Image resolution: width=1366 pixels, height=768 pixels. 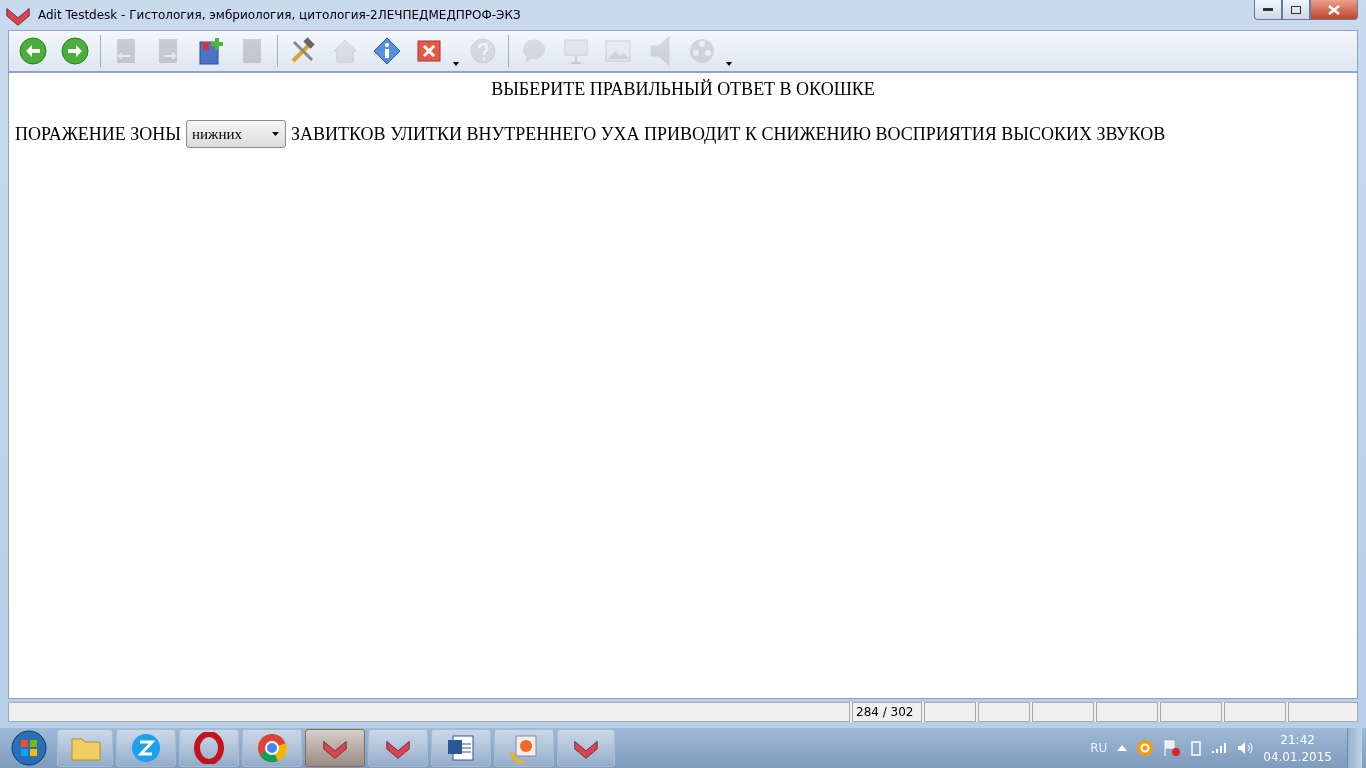 What do you see at coordinates (387, 51) in the screenshot?
I see `info-icon` at bounding box center [387, 51].